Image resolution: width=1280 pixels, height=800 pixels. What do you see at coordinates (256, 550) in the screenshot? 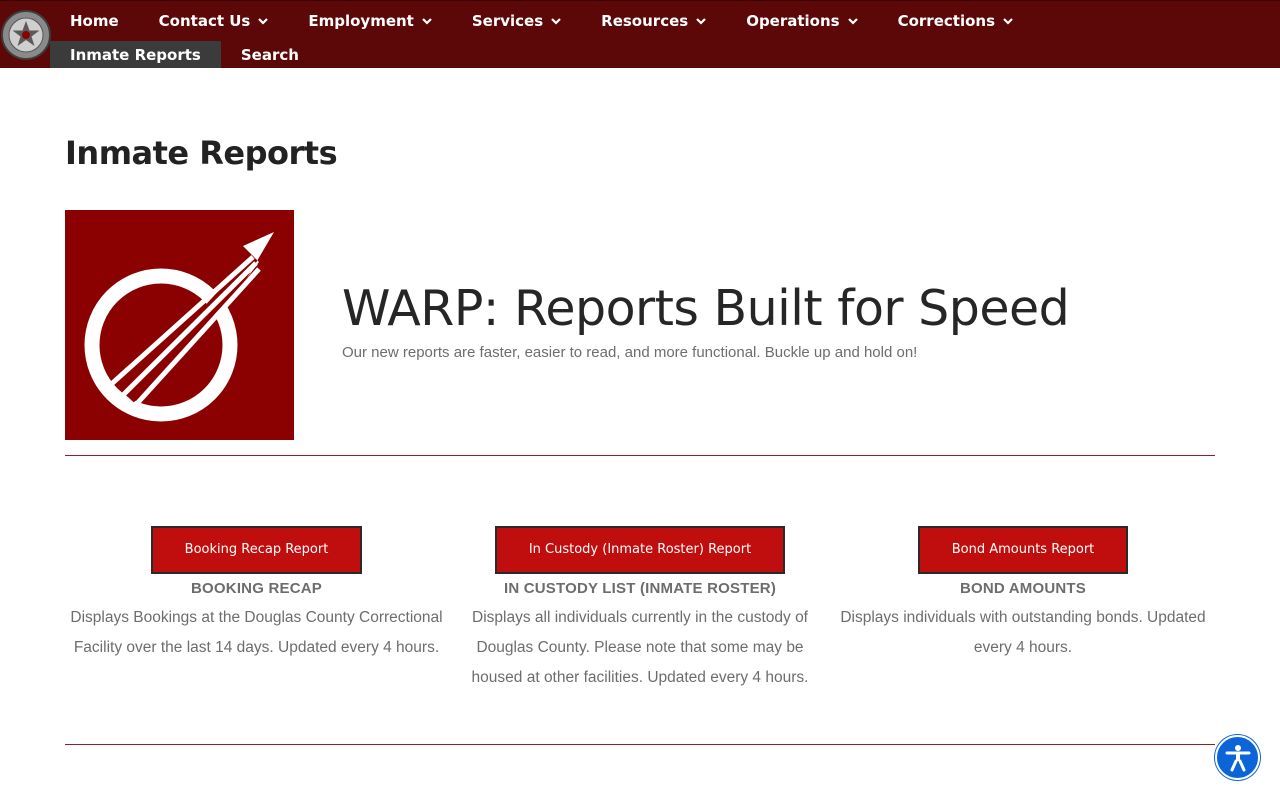
I see `booking-recap-report-button: Booking Recap Report` at bounding box center [256, 550].